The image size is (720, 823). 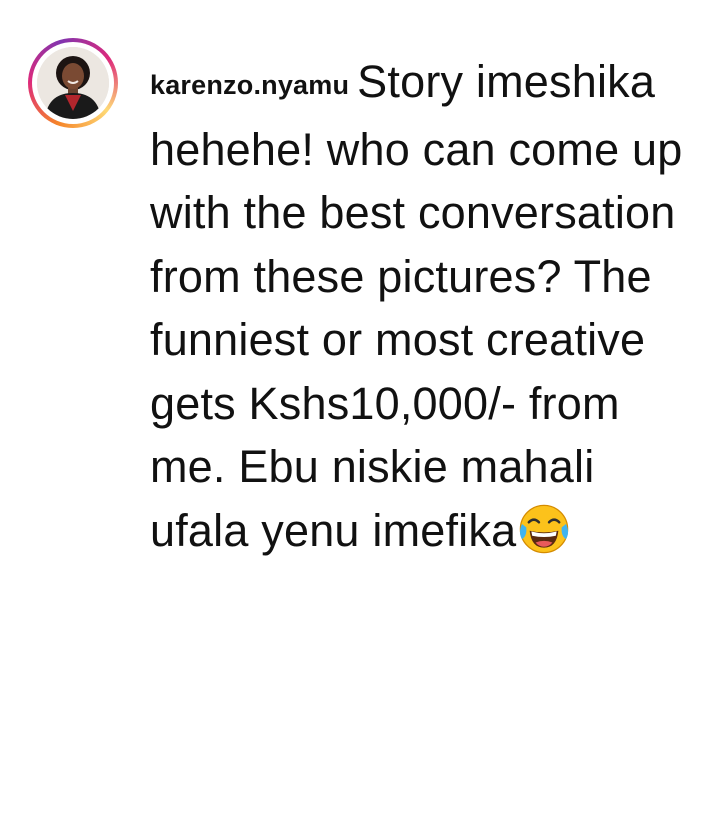 I want to click on avatar-photo, so click(x=73, y=83).